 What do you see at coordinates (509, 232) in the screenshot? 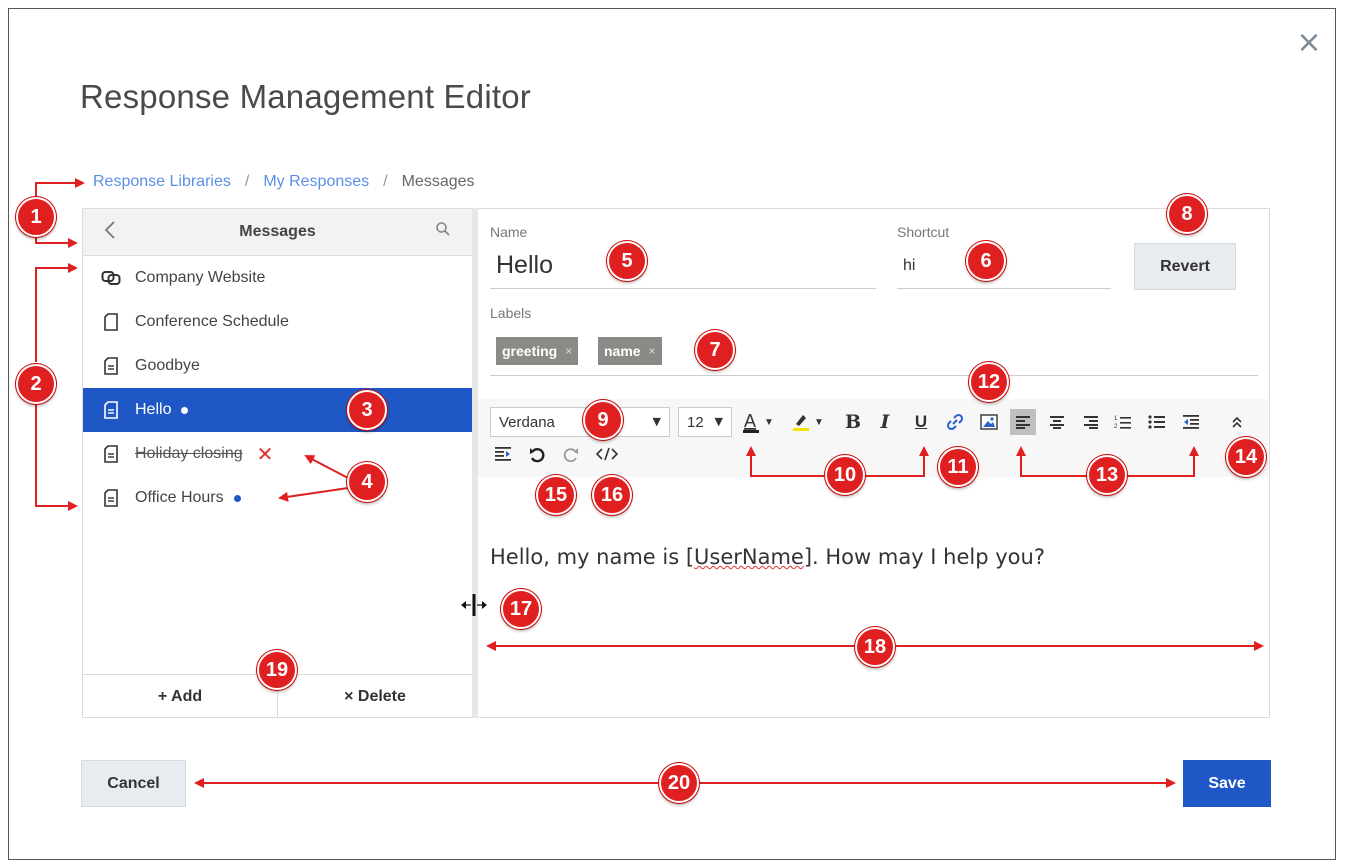
I see `name-label: Name` at bounding box center [509, 232].